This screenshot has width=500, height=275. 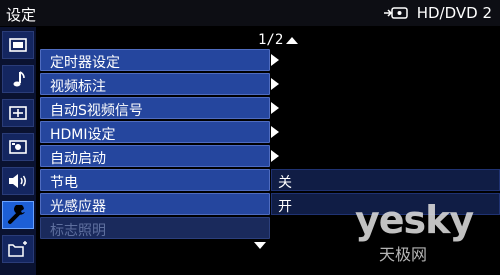 What do you see at coordinates (155, 180) in the screenshot?
I see `menu-item-power-saving: 节电` at bounding box center [155, 180].